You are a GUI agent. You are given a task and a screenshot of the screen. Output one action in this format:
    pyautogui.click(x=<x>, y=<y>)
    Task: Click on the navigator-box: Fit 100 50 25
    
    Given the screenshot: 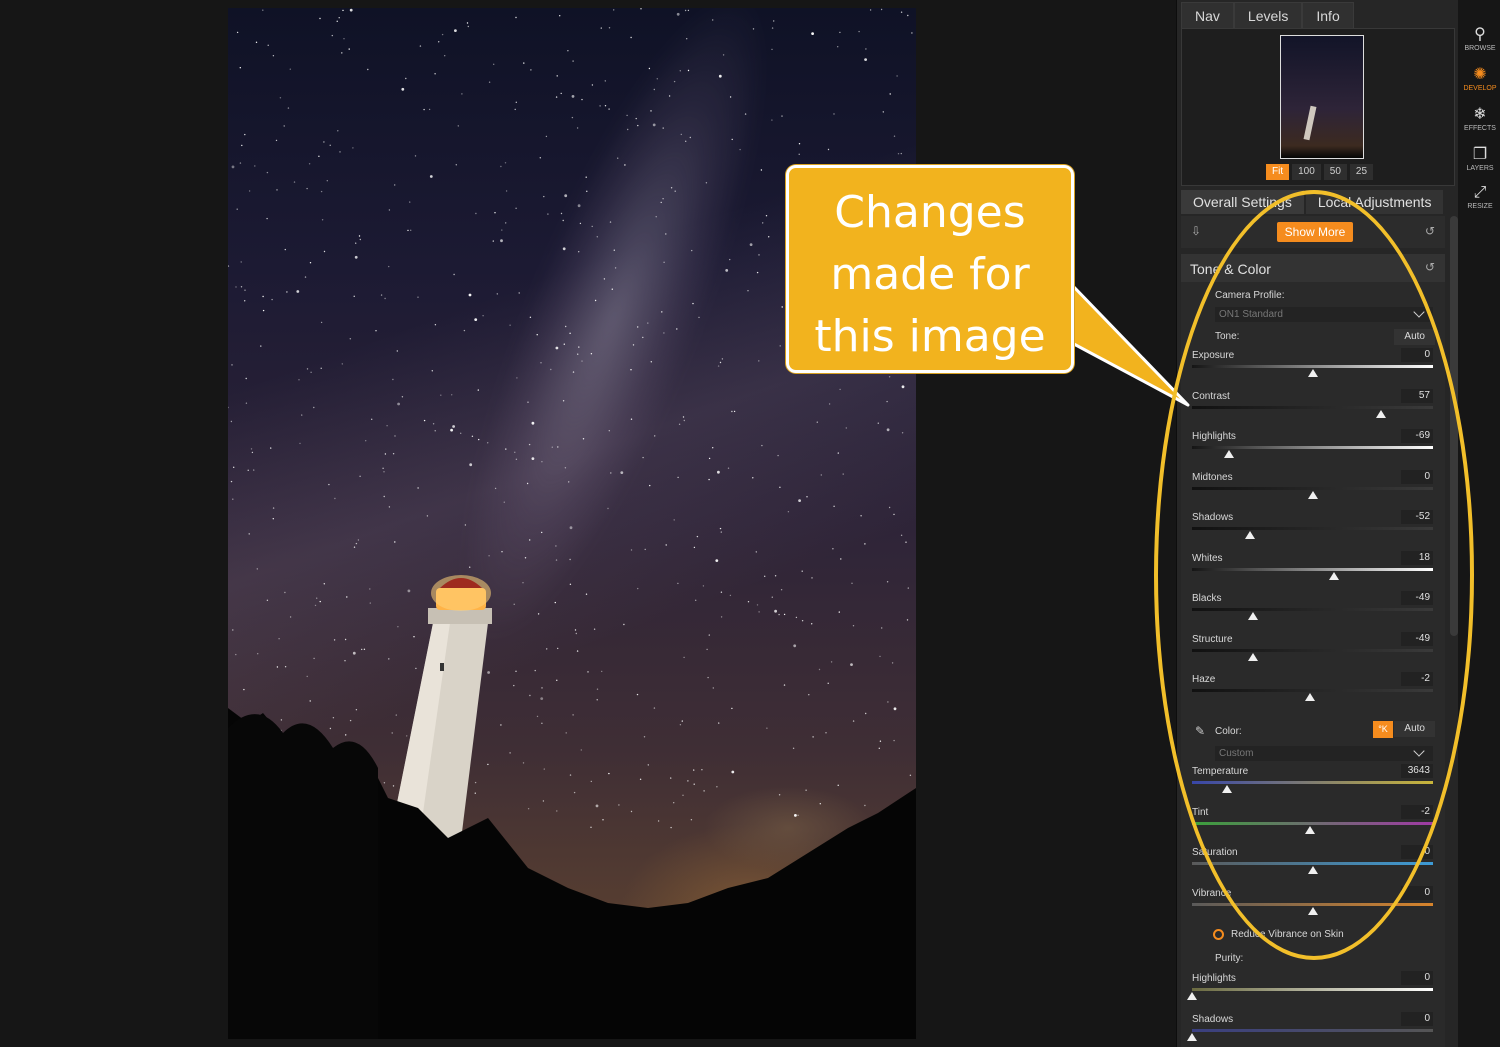 What is the action you would take?
    pyautogui.click(x=1318, y=107)
    